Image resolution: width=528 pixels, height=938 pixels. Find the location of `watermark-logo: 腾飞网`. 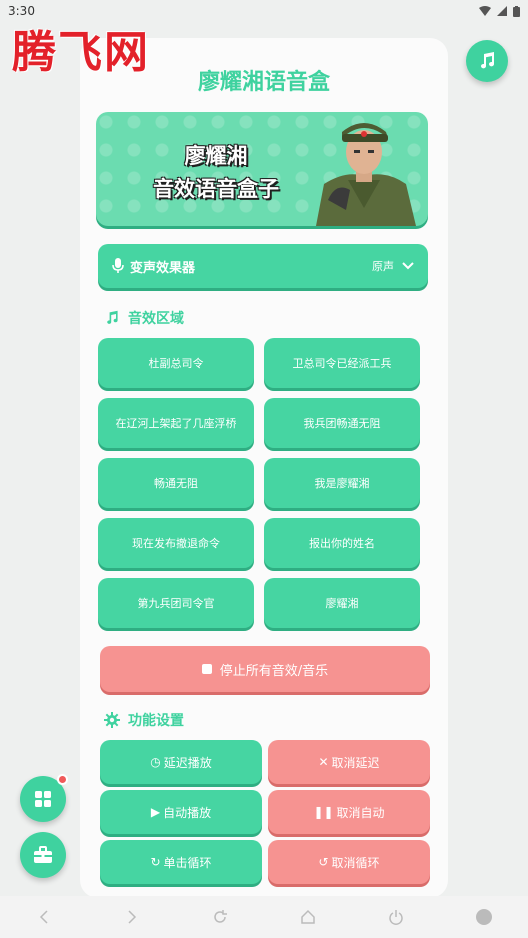

watermark-logo: 腾飞网 is located at coordinates (81, 52).